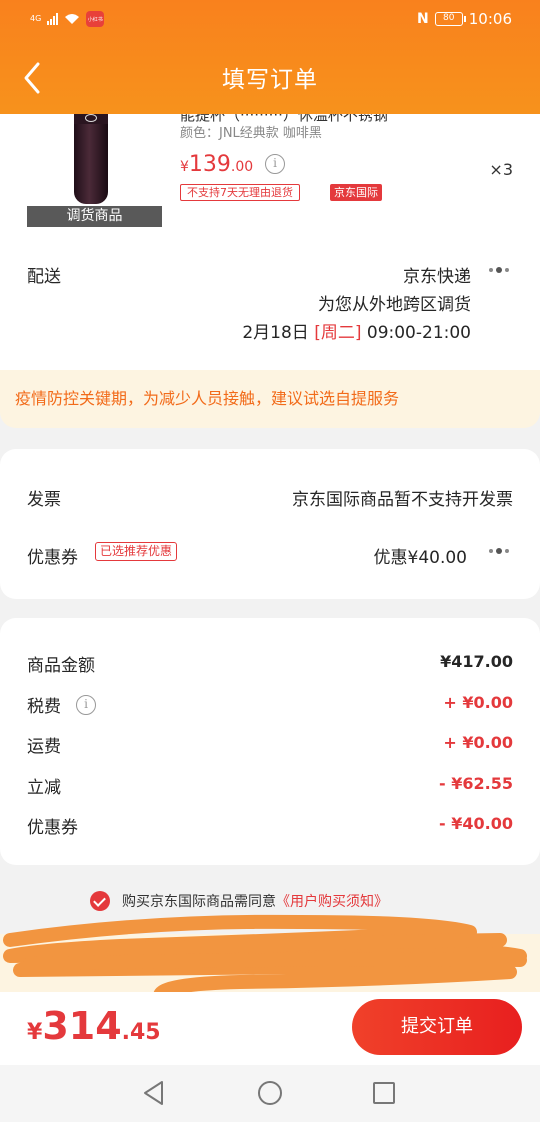 The image size is (540, 1122). I want to click on total-currency: ¥, so click(35, 1032).